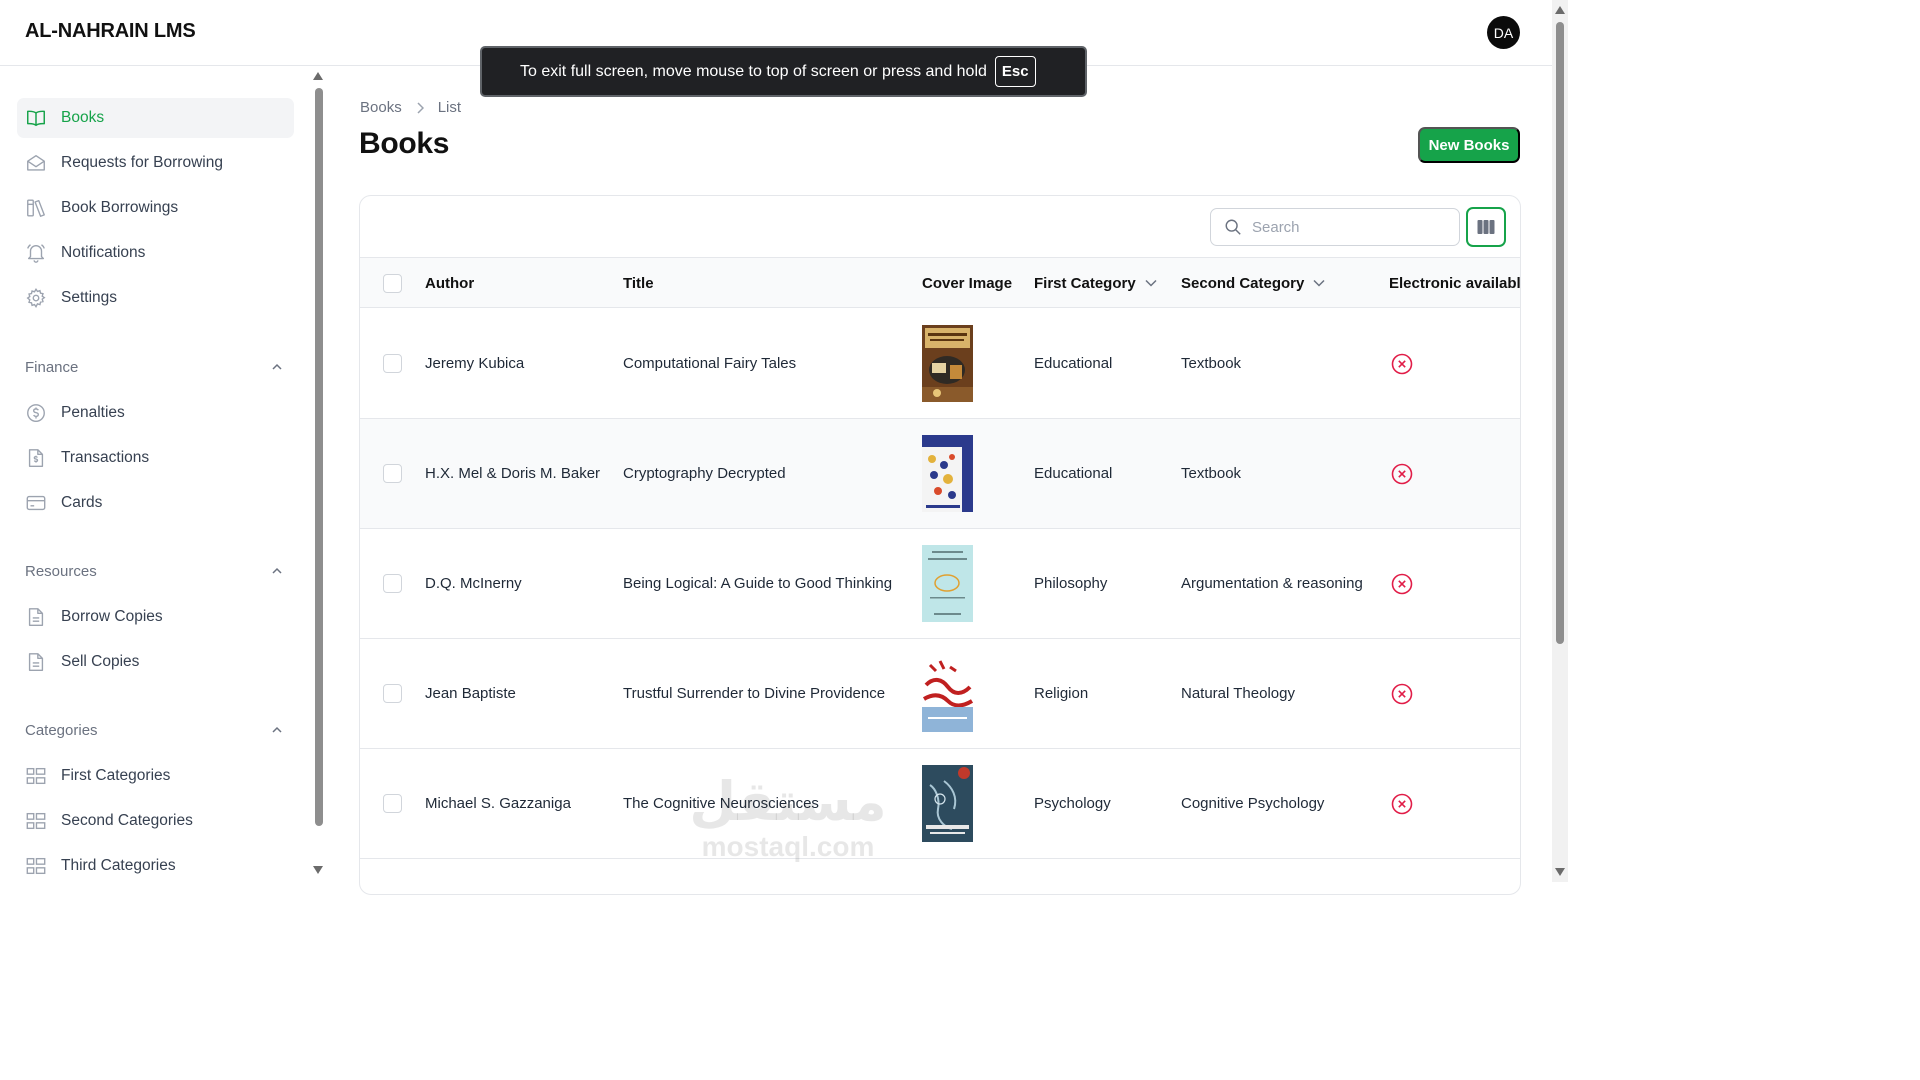 This screenshot has width=1920, height=1080. Describe the element at coordinates (89, 297) in the screenshot. I see `sidebar-item-label: Settings` at that location.